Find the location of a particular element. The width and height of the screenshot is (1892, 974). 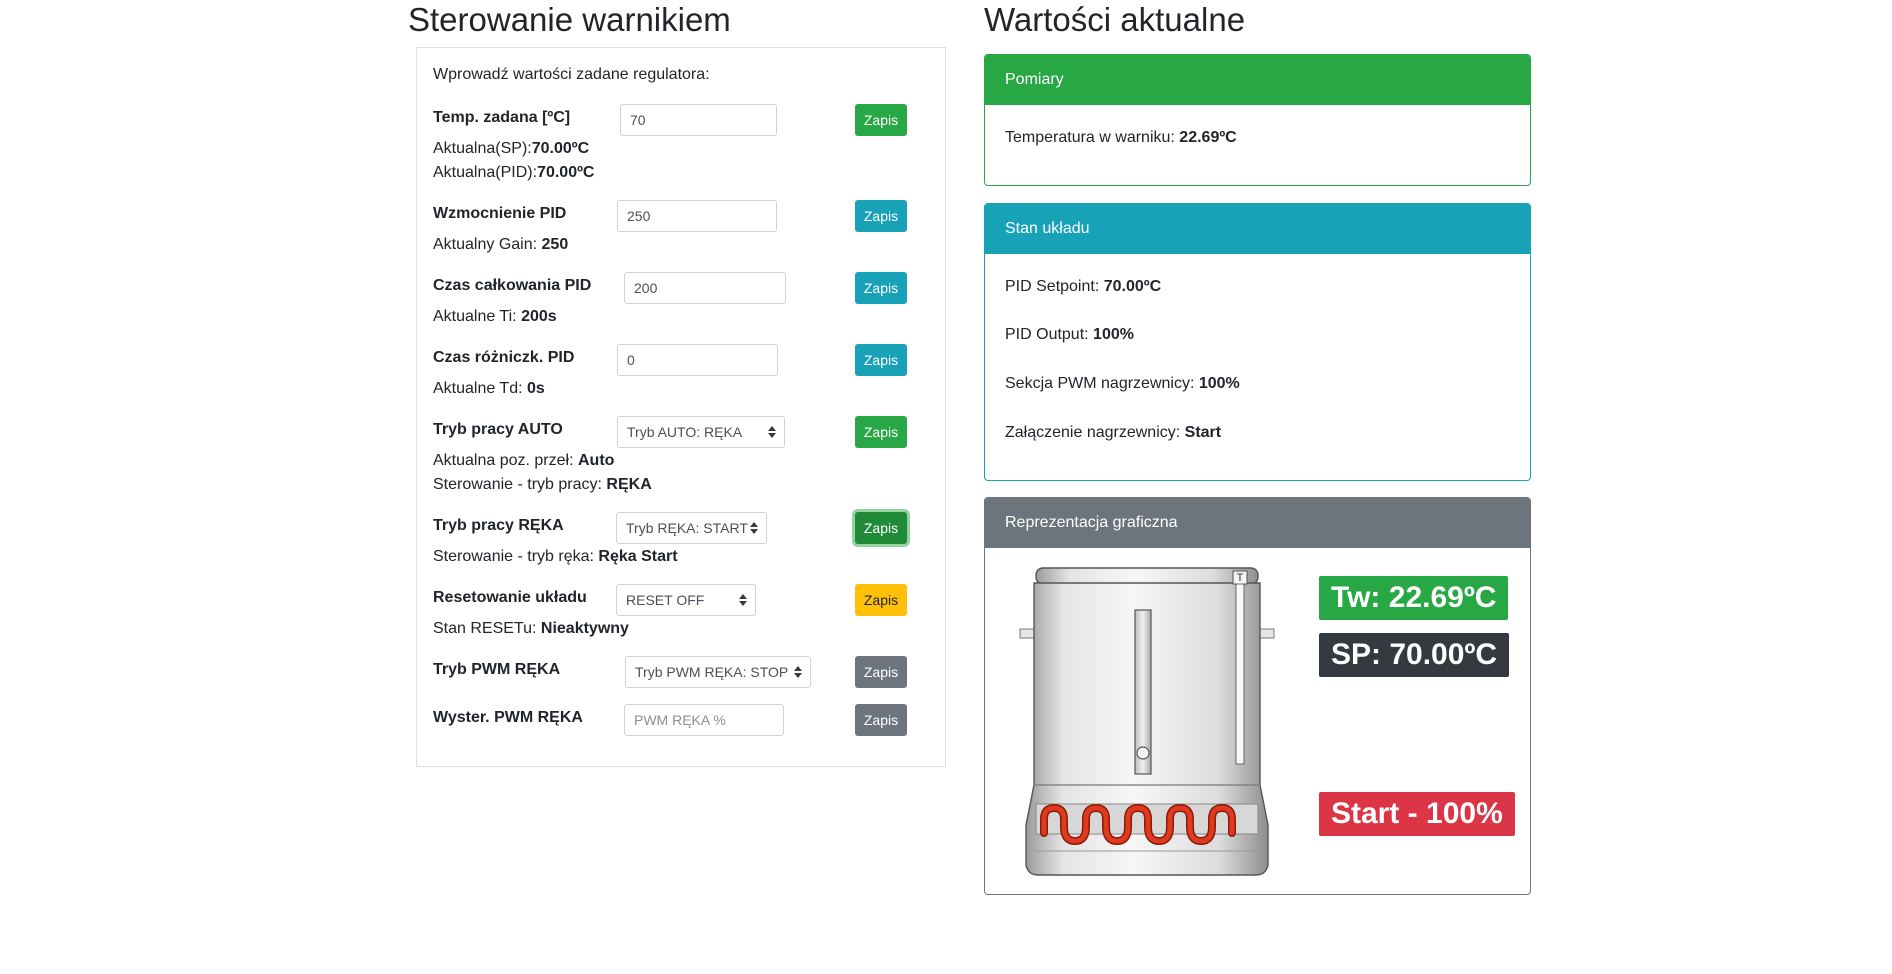

pwm-section-prefix: Sekcja PWM nagrzewnicy: is located at coordinates (1100, 383).